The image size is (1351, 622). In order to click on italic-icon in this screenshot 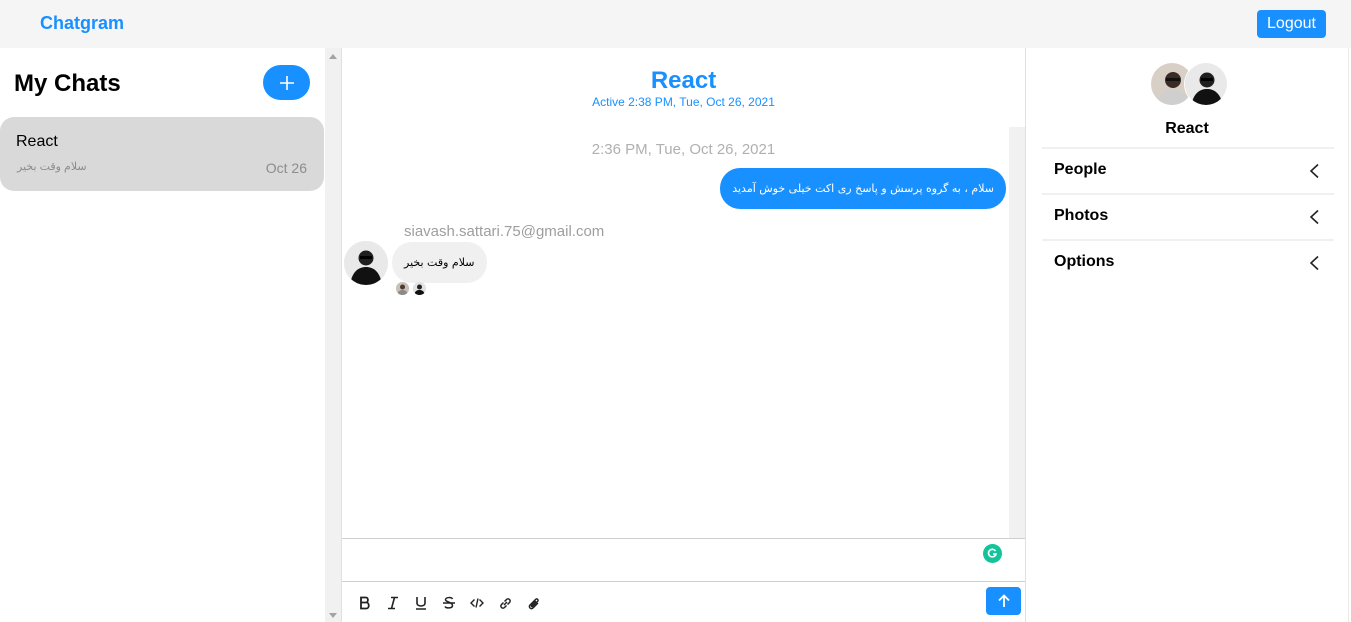, I will do `click(393, 603)`.